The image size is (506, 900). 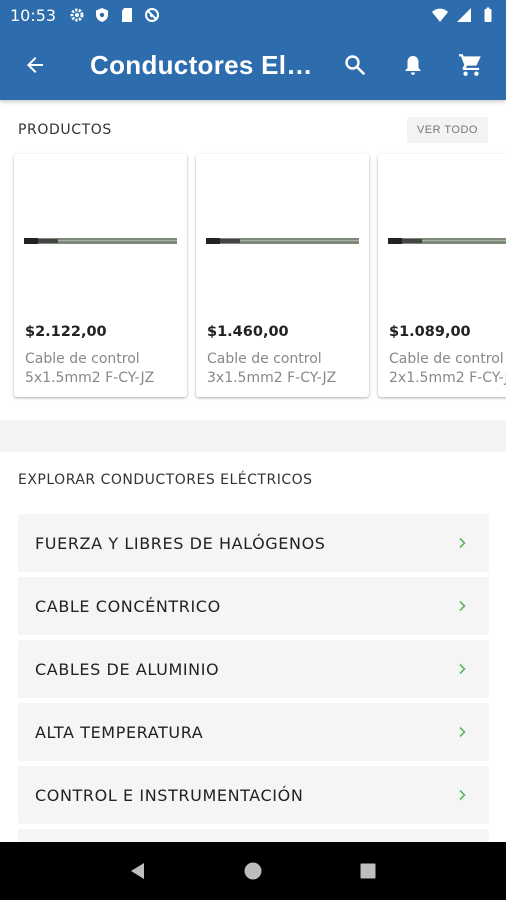 I want to click on product-price: $2.122,00, so click(x=66, y=332).